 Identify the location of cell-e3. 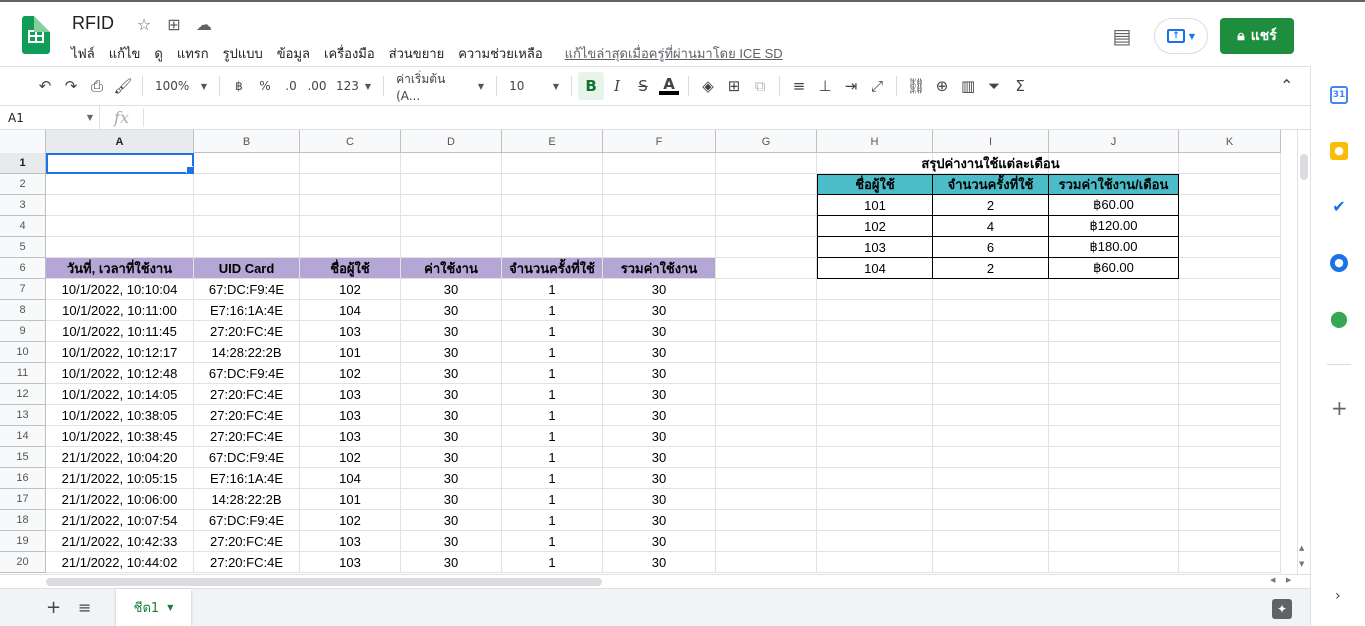
(552, 205).